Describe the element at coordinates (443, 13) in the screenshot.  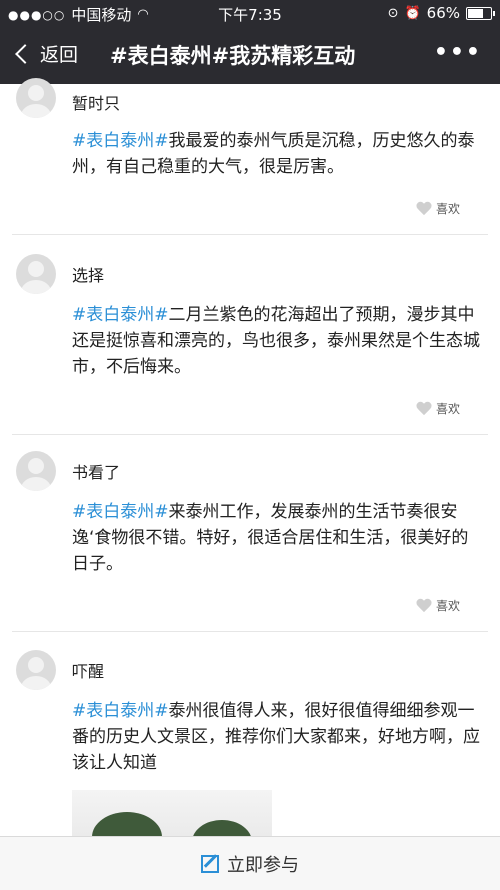
I see `battery-percent: 66%` at that location.